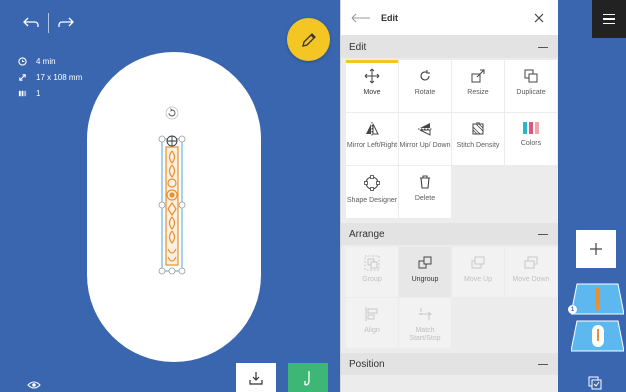  I want to click on shape-designer-tool: Shape Designer, so click(372, 192).